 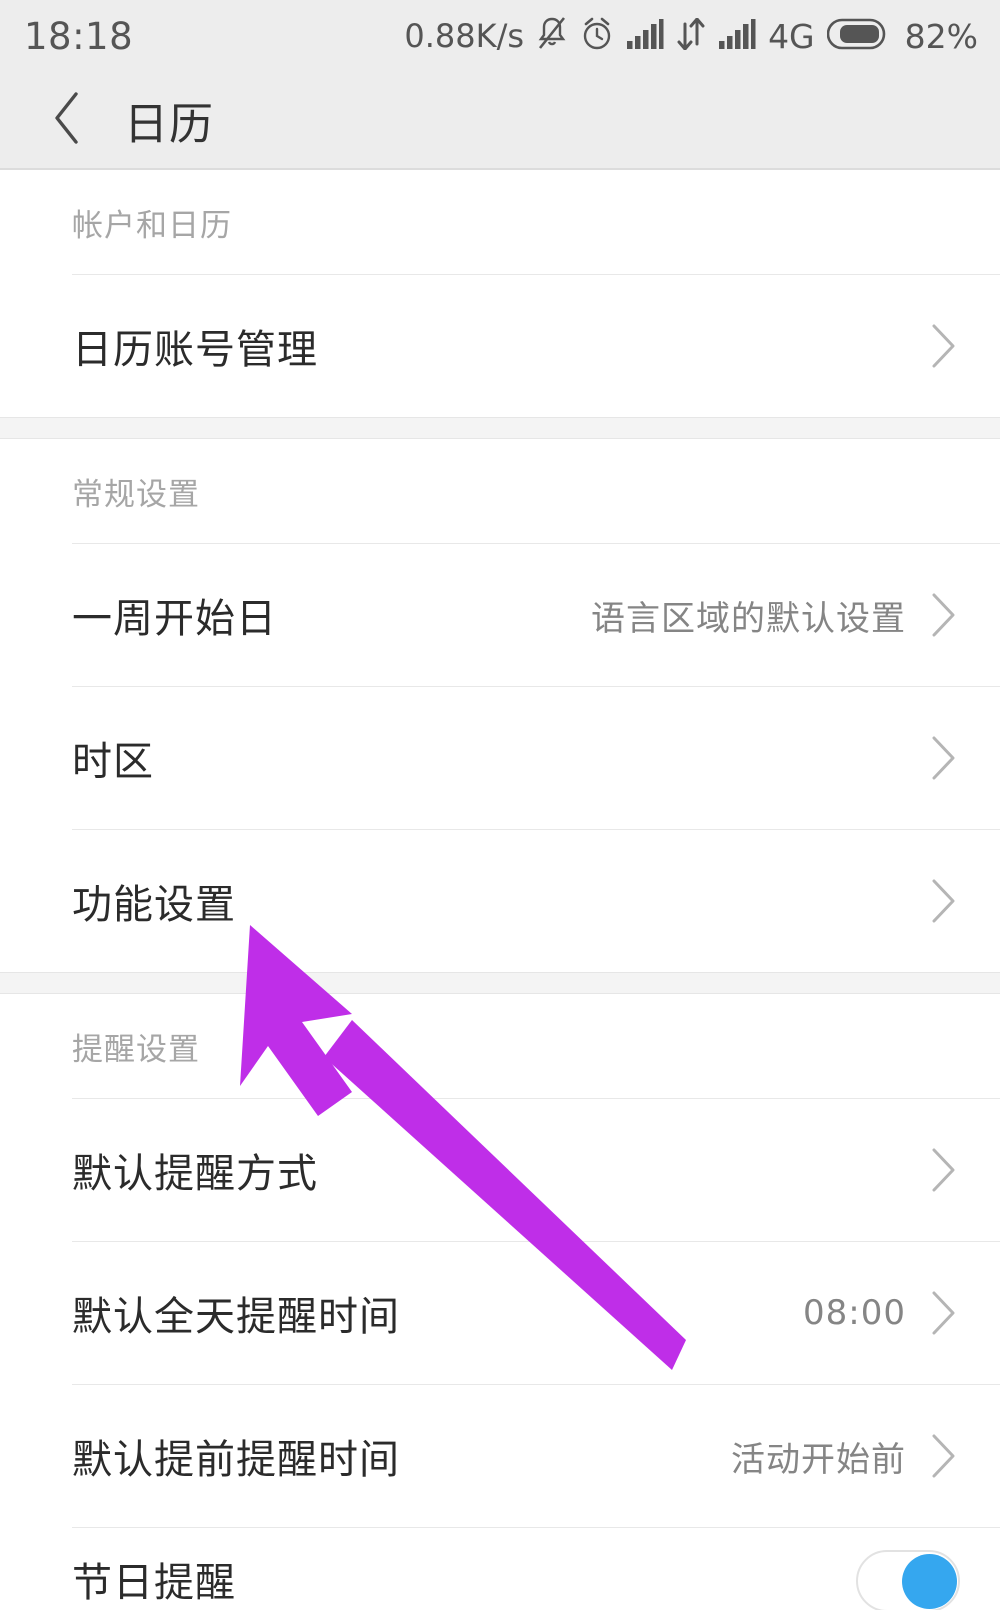 I want to click on item-label: 默认全天提醒时间, so click(x=236, y=1317).